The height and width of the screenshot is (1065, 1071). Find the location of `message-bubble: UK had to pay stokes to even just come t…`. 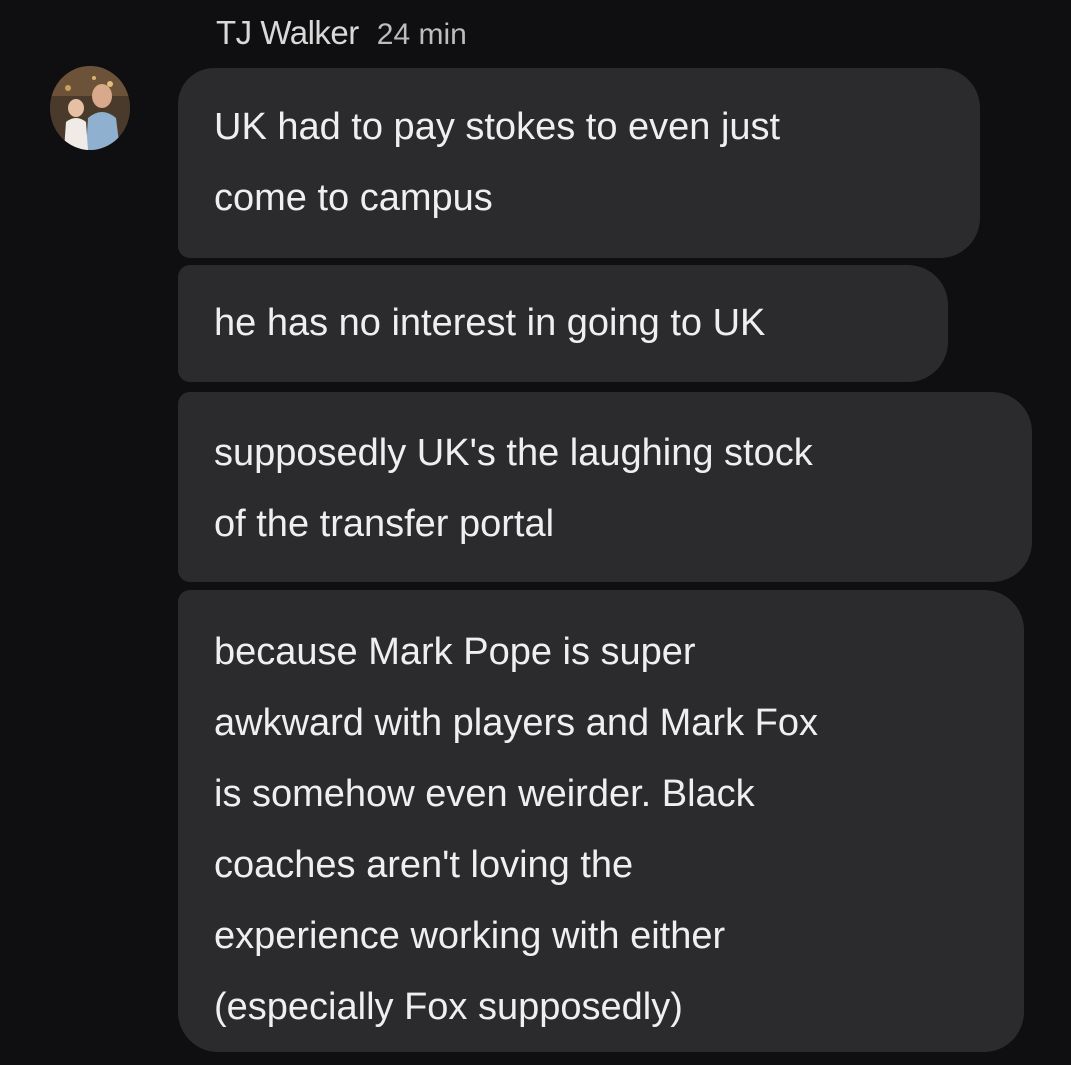

message-bubble: UK had to pay stokes to even just come t… is located at coordinates (579, 163).